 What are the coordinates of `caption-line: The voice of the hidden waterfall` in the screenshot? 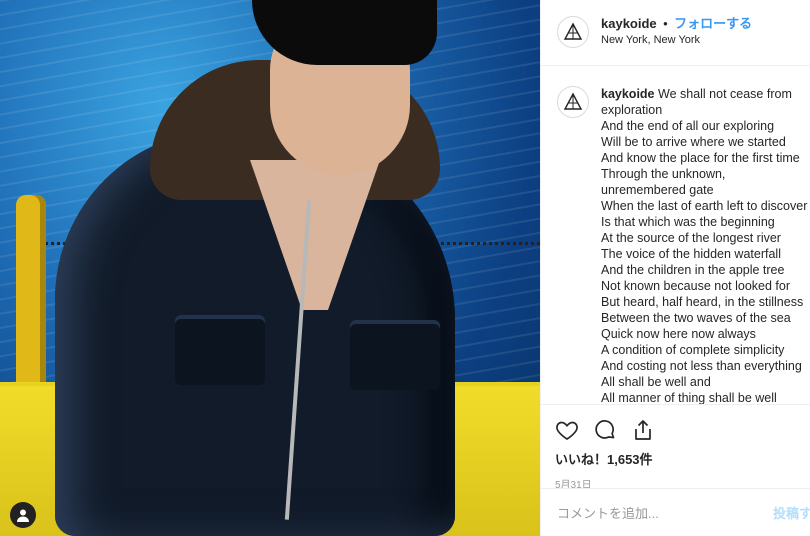 It's located at (691, 254).